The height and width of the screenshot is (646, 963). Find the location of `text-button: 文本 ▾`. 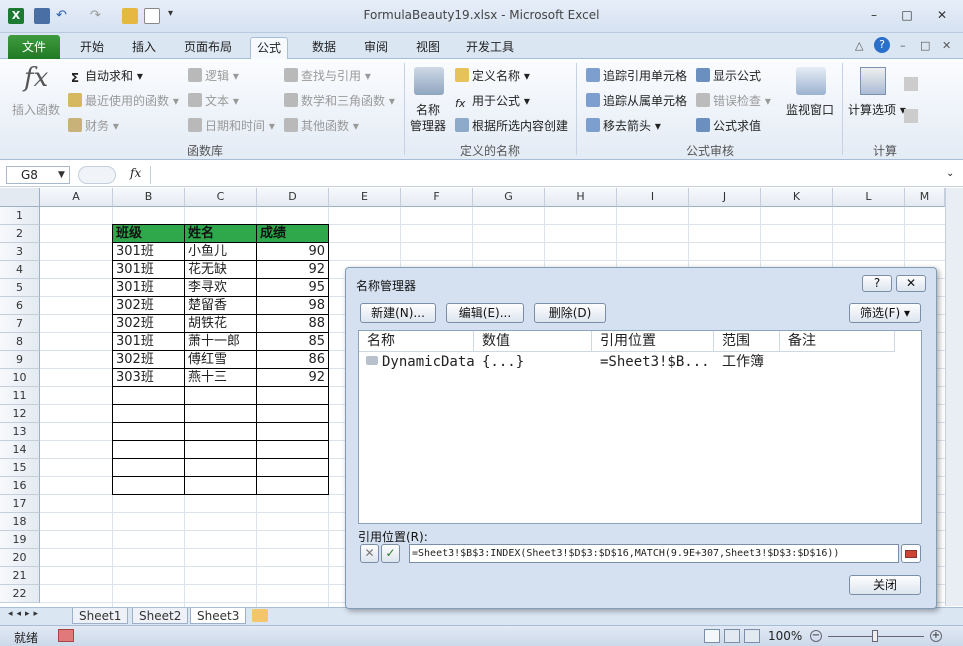

text-button: 文本 ▾ is located at coordinates (213, 100).